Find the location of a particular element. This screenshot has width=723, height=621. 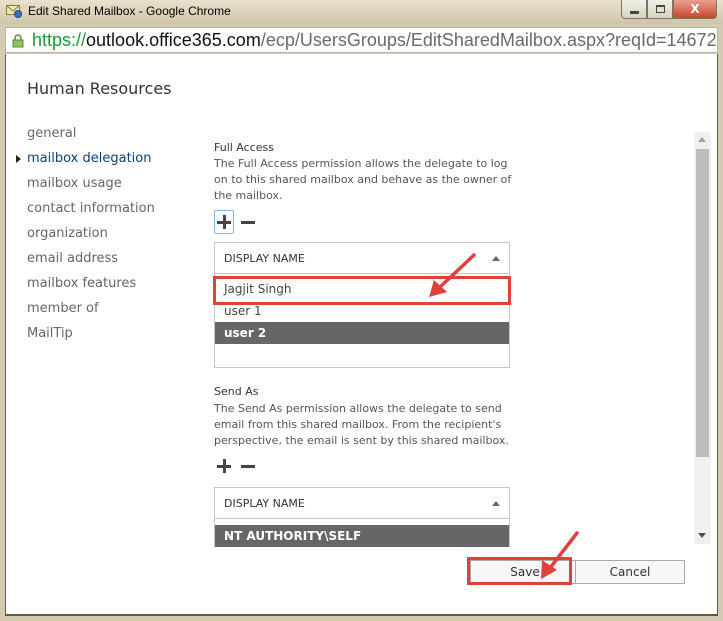

nav-item-label: organization is located at coordinates (67, 233).